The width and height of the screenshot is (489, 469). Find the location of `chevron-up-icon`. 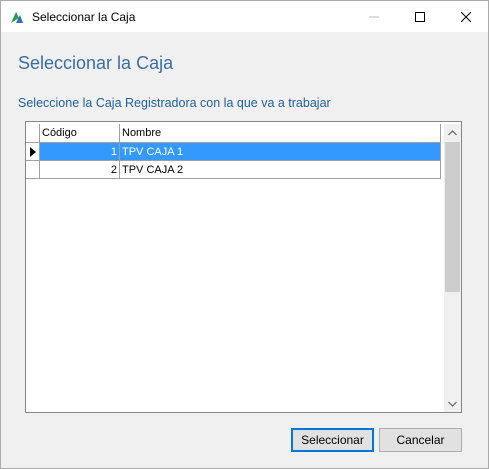

chevron-up-icon is located at coordinates (452, 132).